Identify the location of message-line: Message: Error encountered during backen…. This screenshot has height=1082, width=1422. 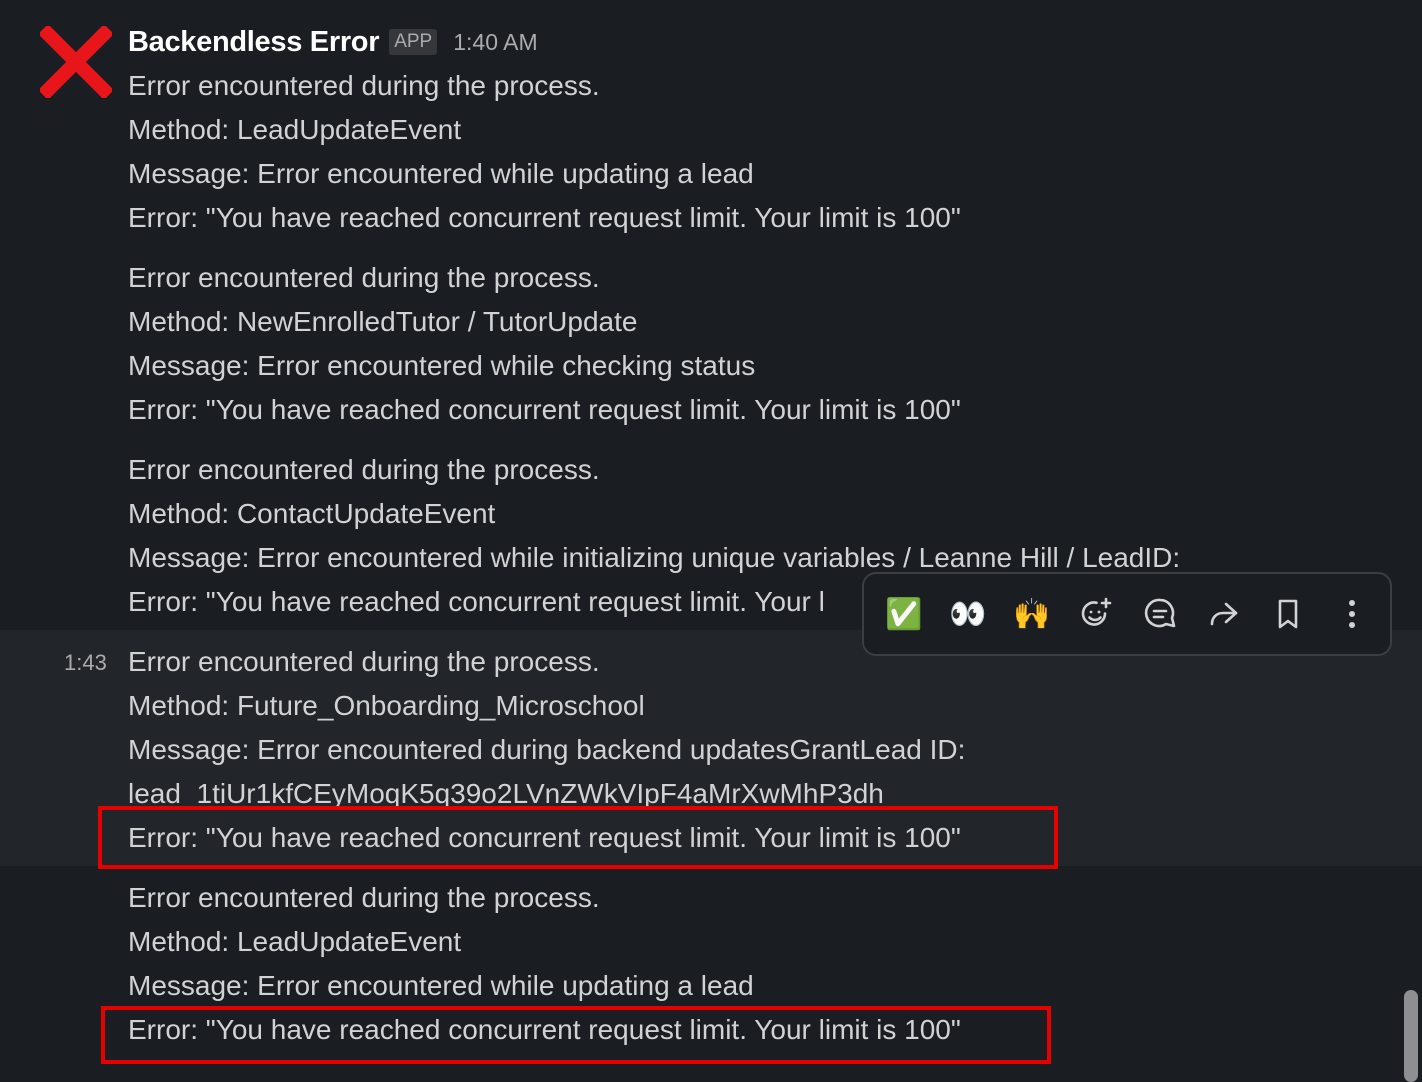
(547, 749).